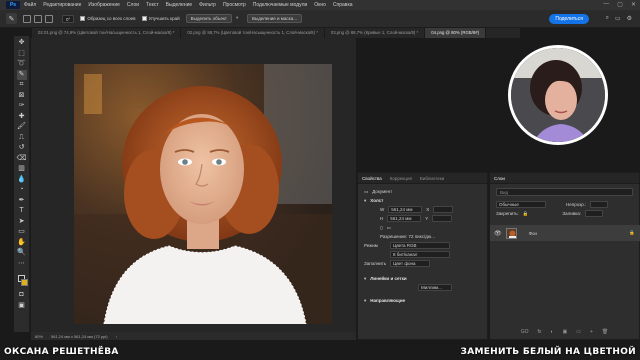  Describe the element at coordinates (404, 218) in the screenshot. I see `height-field: 561,24 мм` at that location.